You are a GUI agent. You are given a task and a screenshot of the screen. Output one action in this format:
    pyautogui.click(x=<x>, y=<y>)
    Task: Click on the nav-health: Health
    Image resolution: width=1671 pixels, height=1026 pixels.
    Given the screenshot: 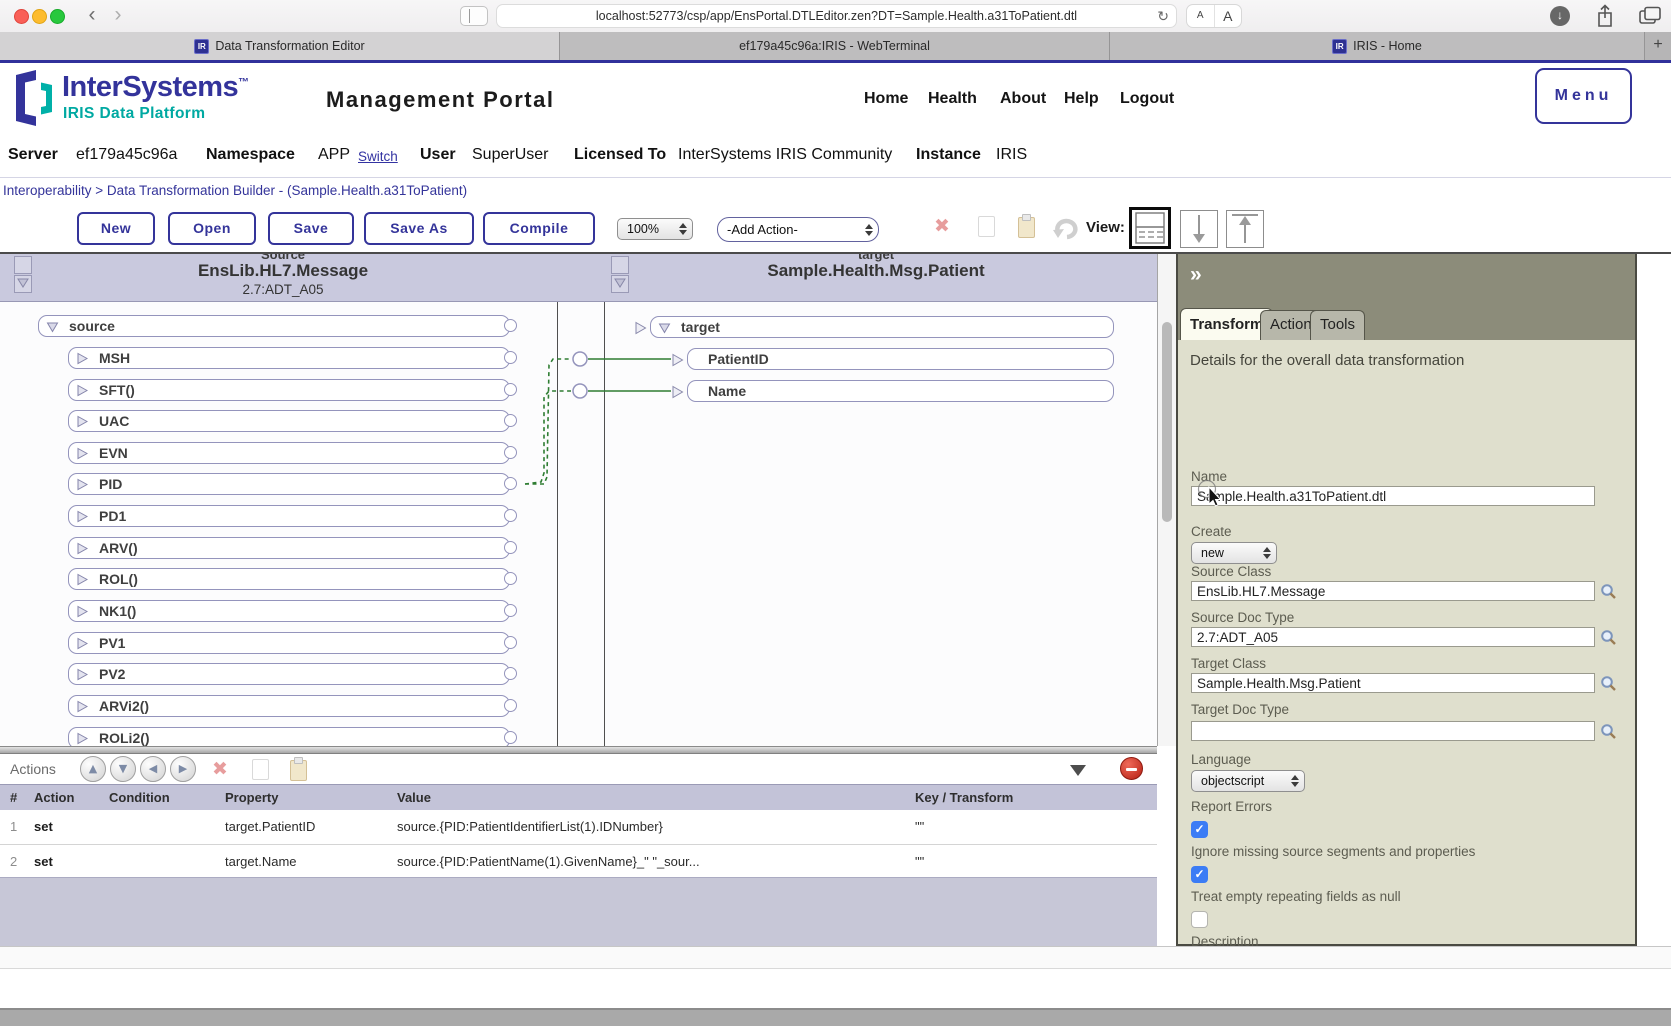 What is the action you would take?
    pyautogui.click(x=952, y=99)
    